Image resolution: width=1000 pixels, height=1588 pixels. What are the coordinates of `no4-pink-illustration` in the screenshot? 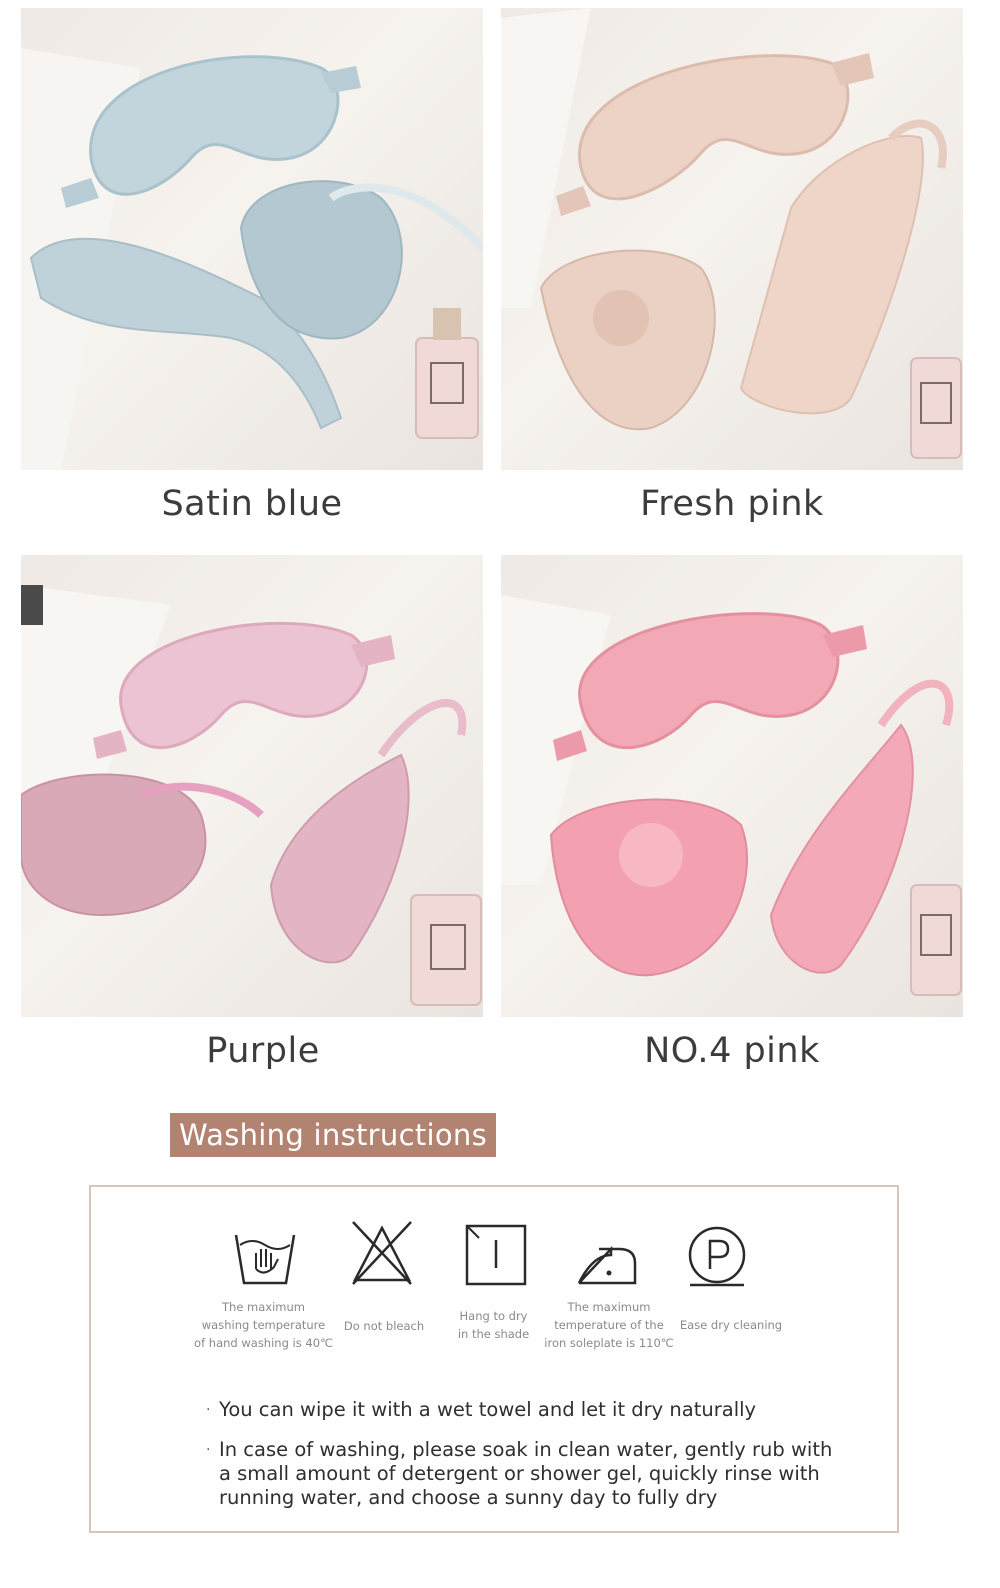 It's located at (731, 795).